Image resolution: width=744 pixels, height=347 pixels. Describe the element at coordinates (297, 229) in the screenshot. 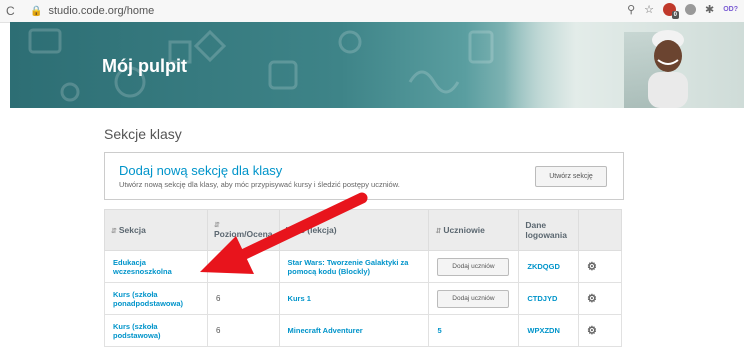

I see `arrow-shaft` at that location.